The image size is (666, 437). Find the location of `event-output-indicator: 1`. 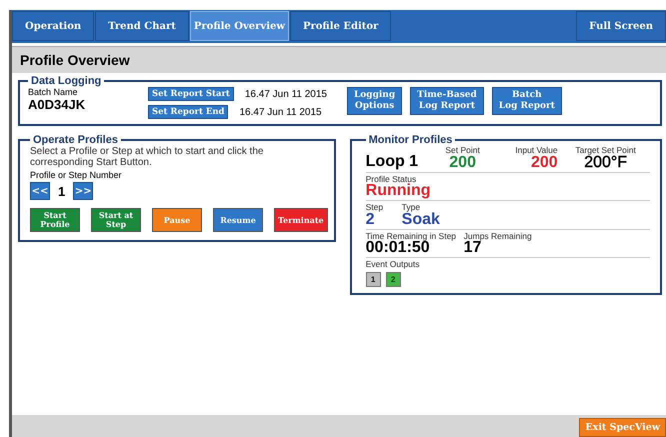

event-output-indicator: 1 is located at coordinates (373, 279).